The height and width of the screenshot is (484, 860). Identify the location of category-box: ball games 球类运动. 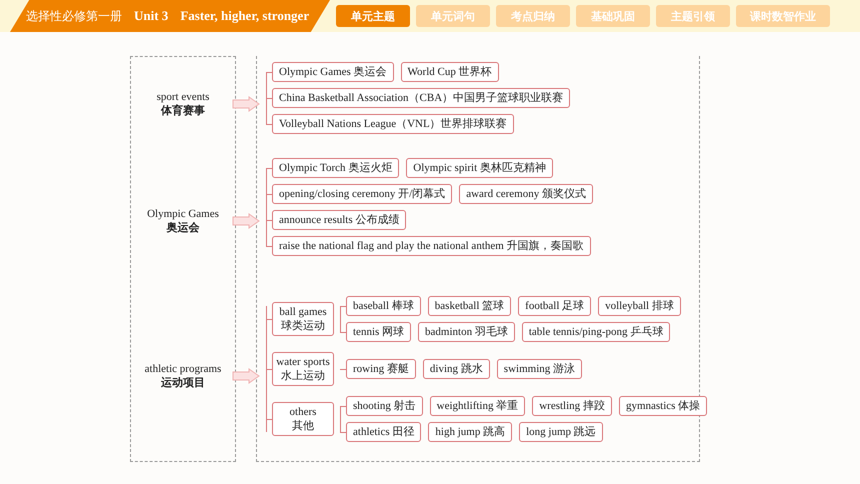
(303, 319).